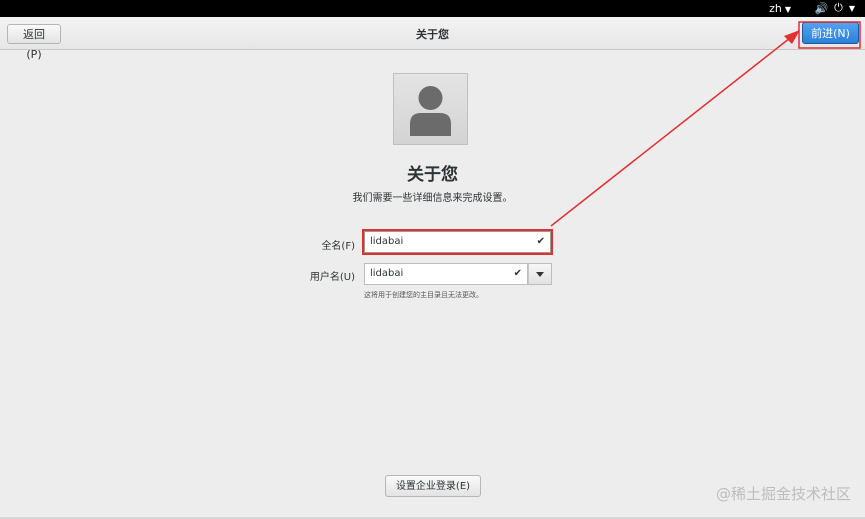 The height and width of the screenshot is (519, 865). Describe the element at coordinates (705, 124) in the screenshot. I see `annotation-arrow` at that location.